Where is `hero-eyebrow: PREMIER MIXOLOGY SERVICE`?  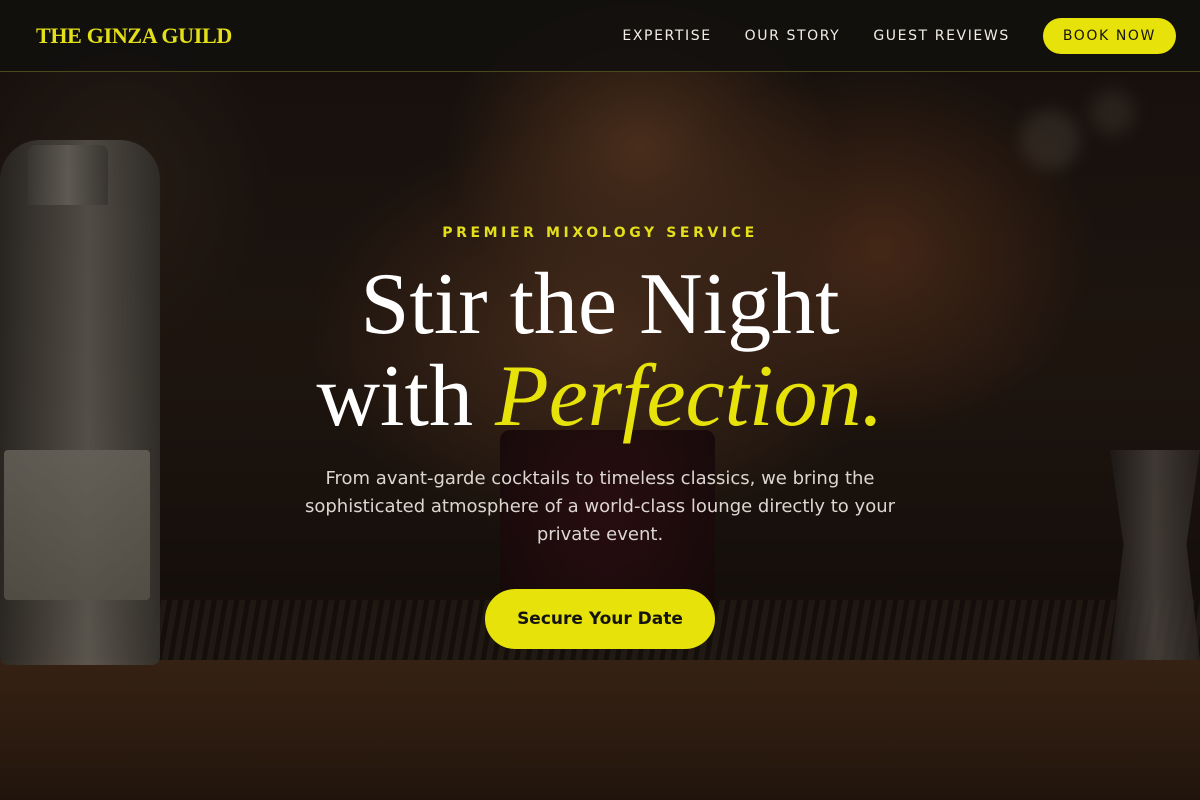 hero-eyebrow: PREMIER MIXOLOGY SERVICE is located at coordinates (600, 233).